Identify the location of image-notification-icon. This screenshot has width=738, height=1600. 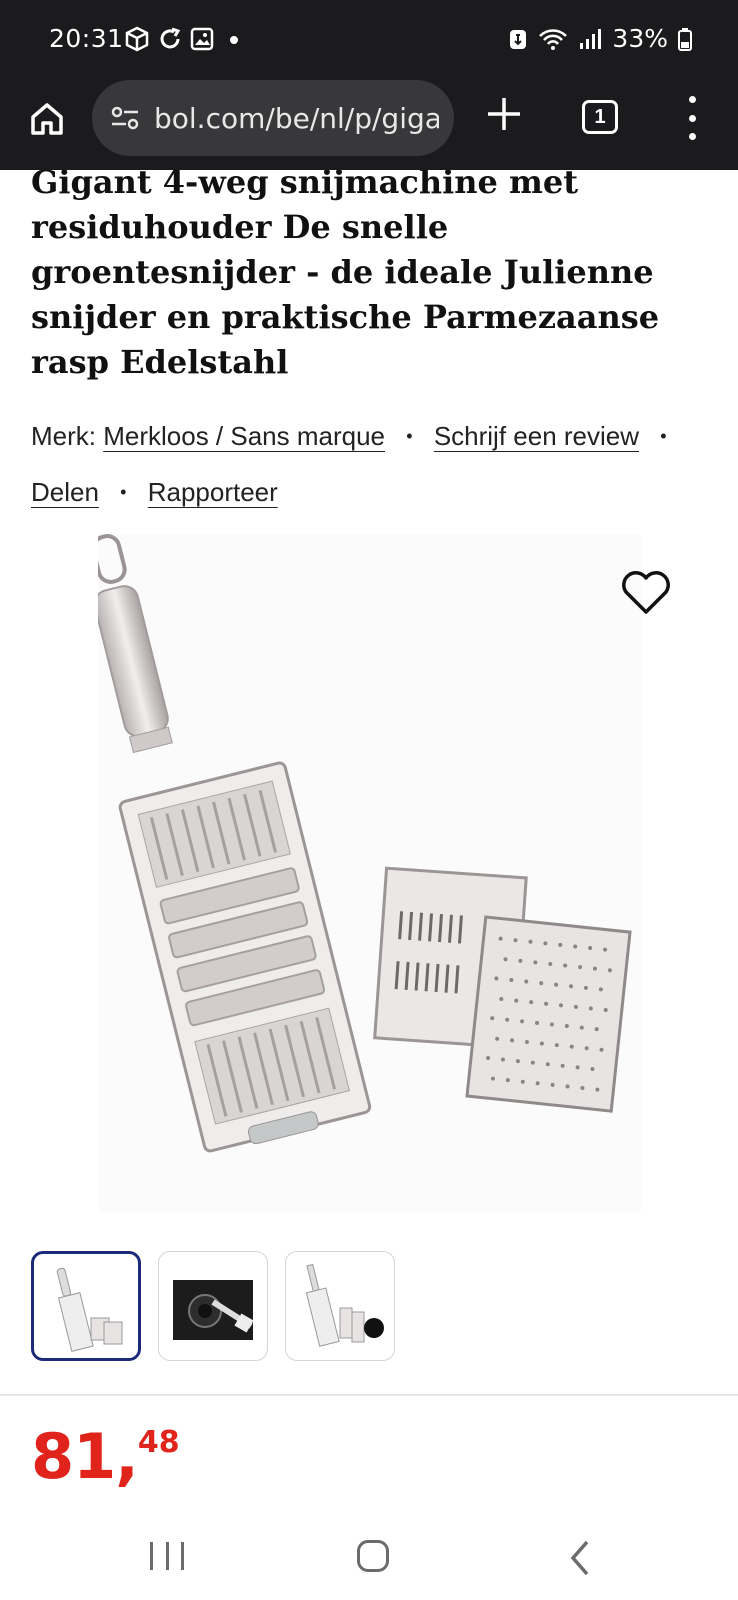
(202, 39).